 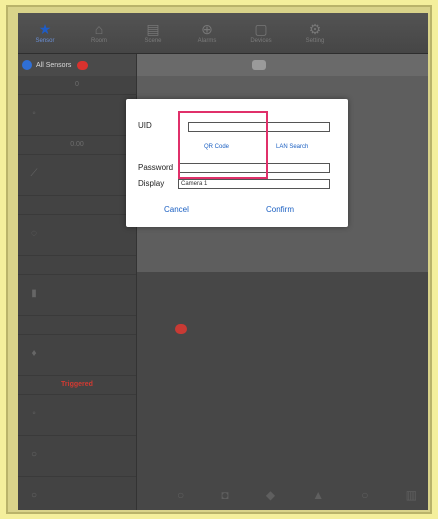 I want to click on settings-icon: ⚙, so click(x=315, y=29).